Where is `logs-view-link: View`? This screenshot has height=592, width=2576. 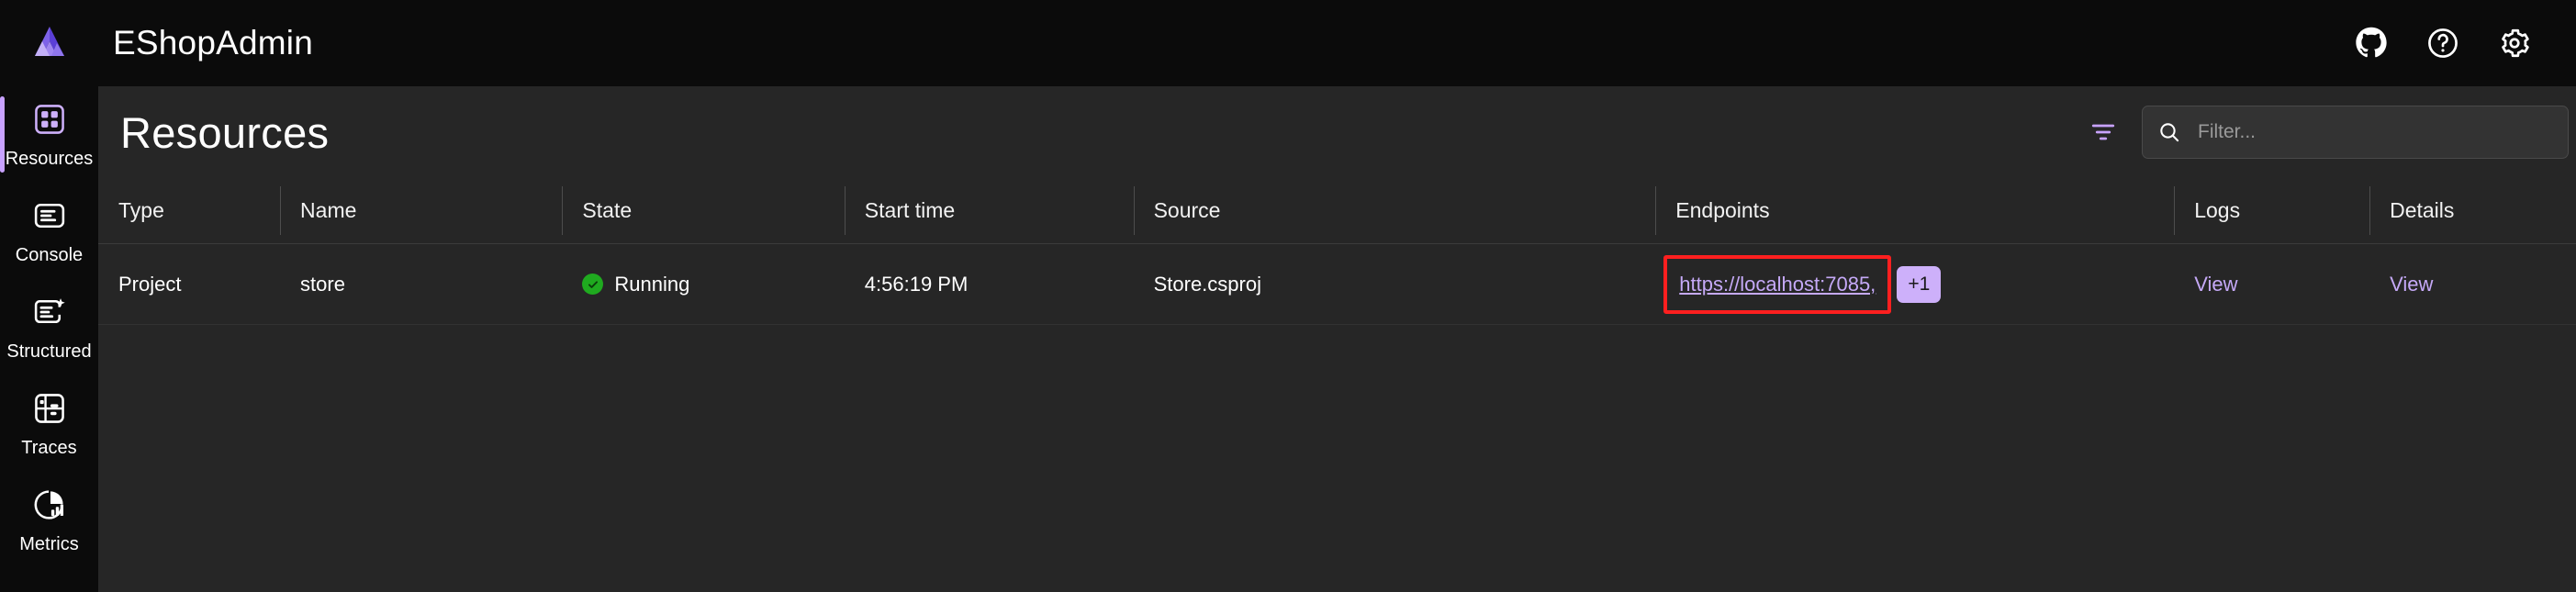
logs-view-link: View is located at coordinates (2215, 284).